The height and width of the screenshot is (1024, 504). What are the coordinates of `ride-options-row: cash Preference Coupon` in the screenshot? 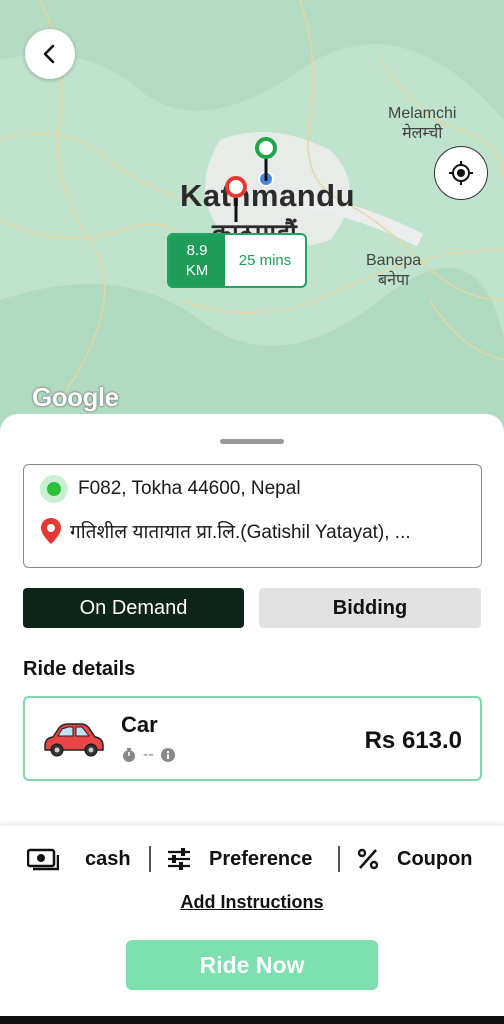 It's located at (252, 859).